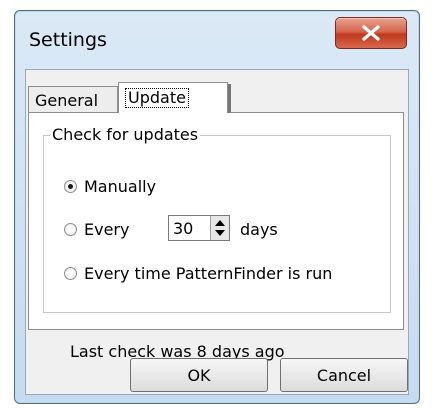 This screenshot has height=408, width=432. Describe the element at coordinates (107, 229) in the screenshot. I see `radio-label: Every` at that location.